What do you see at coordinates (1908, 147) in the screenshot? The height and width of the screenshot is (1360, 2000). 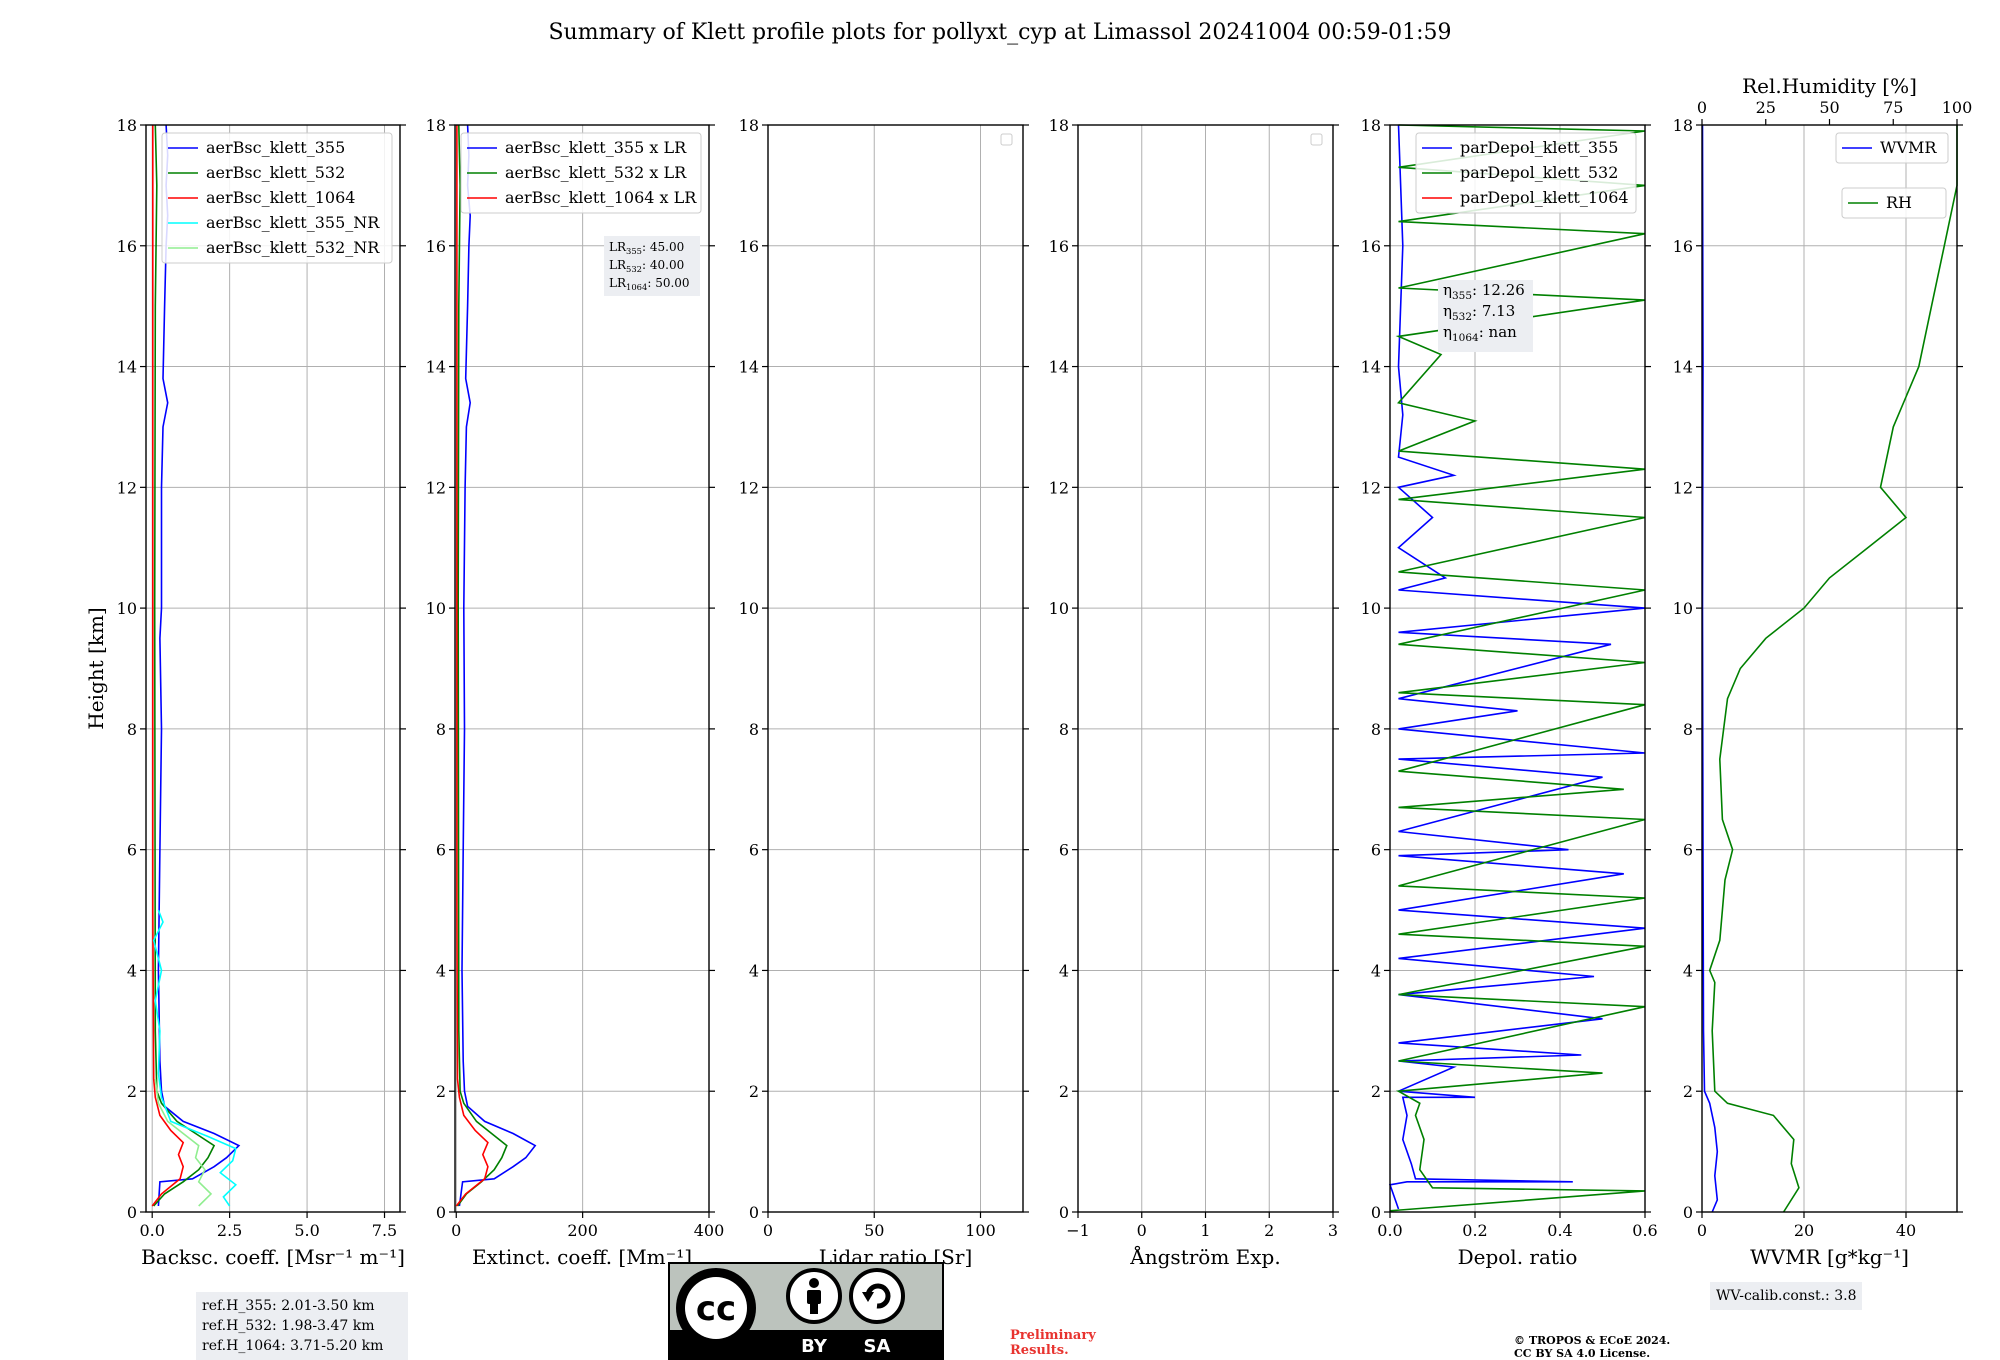 I see `legend-label: WVMR` at bounding box center [1908, 147].